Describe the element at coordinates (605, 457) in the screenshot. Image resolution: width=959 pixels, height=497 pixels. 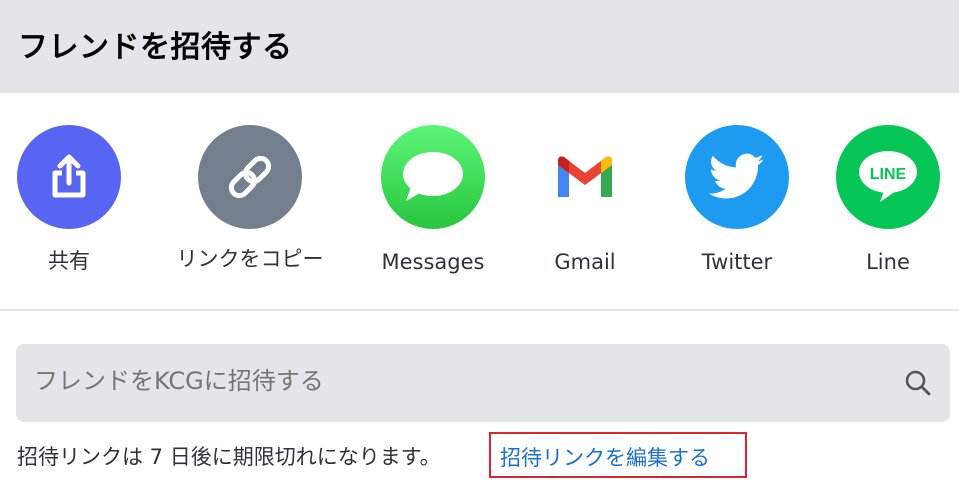
I see `edit-invite-link: 招待リンクを編集する` at that location.